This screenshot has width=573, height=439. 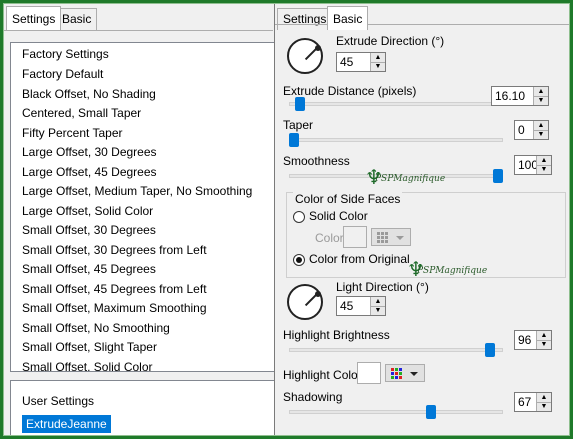 I want to click on highlight-color-label: Highlight Color, so click(x=322, y=375).